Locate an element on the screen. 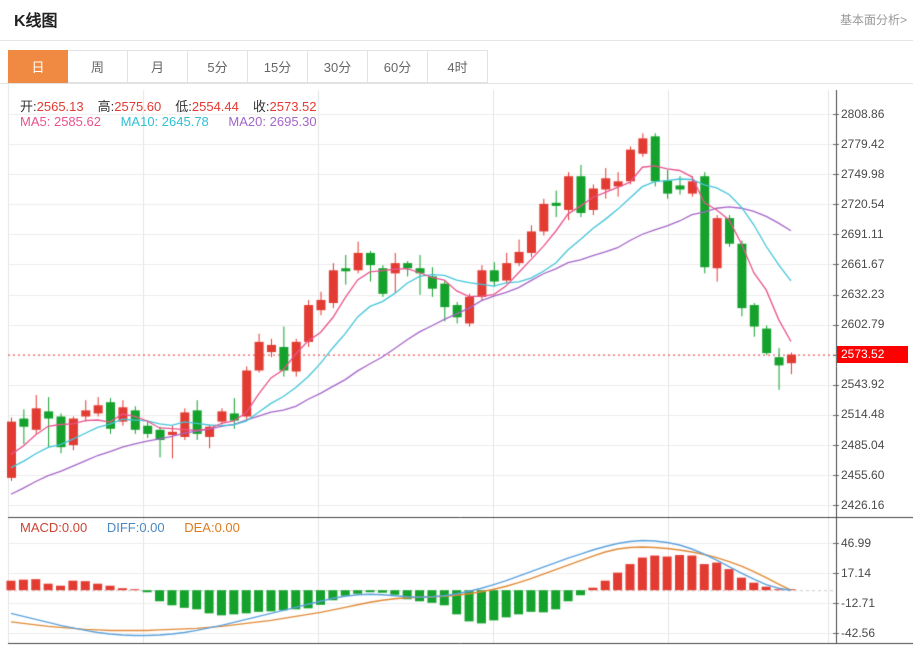 The width and height of the screenshot is (913, 651). low-label: 低: is located at coordinates (183, 106).